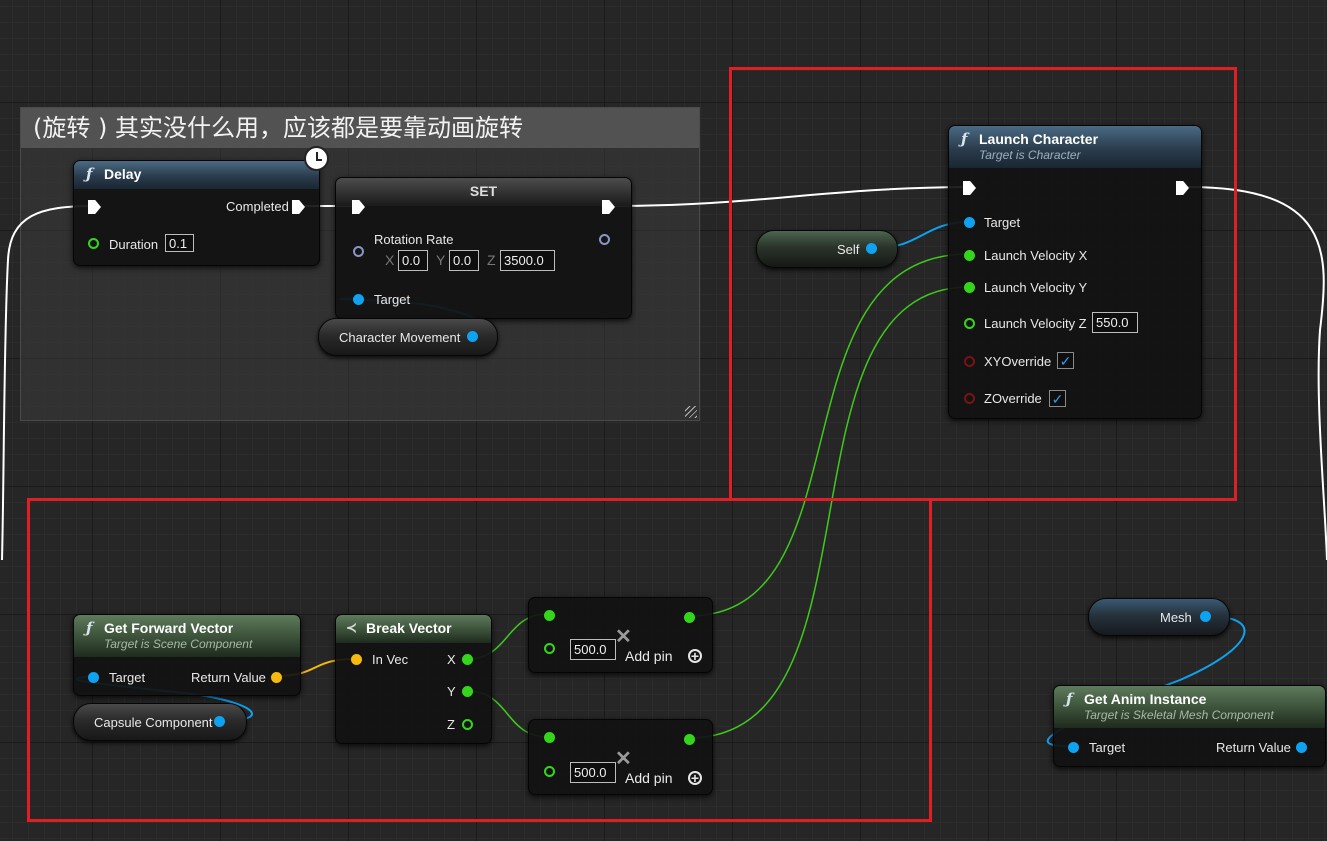 Image resolution: width=1327 pixels, height=841 pixels. I want to click on comment-title: (旋转 ) 其实没什么用，应该都是要靠动画旋转, so click(360, 128).